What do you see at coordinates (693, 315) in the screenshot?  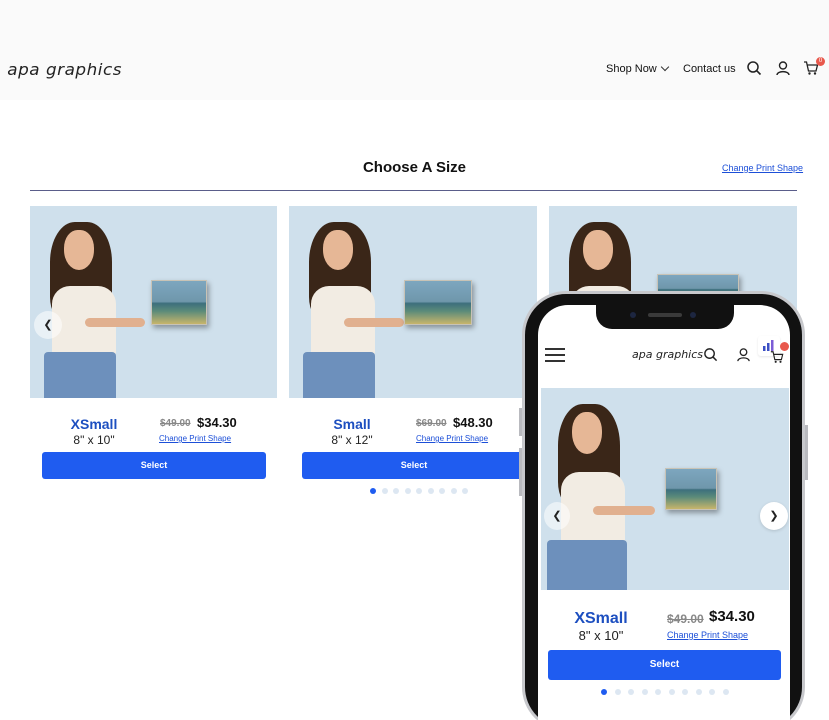 I see `phone-sensor` at bounding box center [693, 315].